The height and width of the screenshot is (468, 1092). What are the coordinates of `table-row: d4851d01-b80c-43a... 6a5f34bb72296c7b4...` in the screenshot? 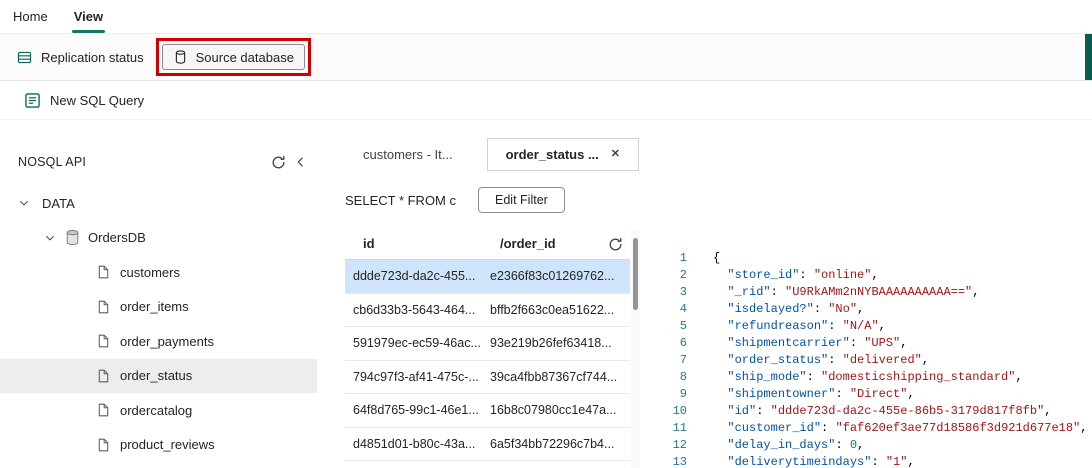 It's located at (487, 444).